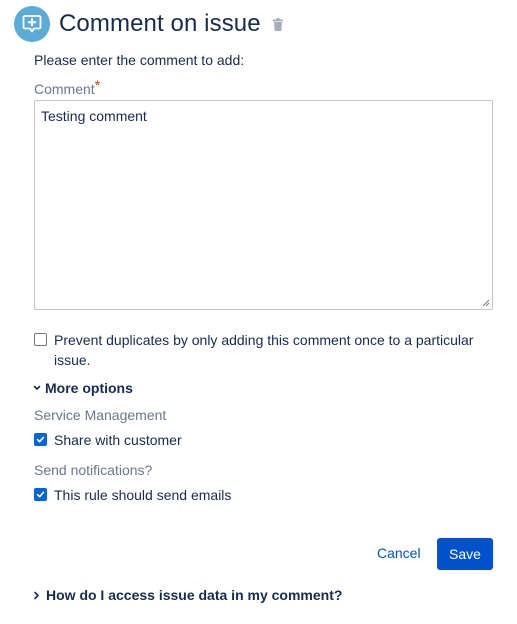 Image resolution: width=517 pixels, height=624 pixels. I want to click on page-title: Comment on issue, so click(160, 23).